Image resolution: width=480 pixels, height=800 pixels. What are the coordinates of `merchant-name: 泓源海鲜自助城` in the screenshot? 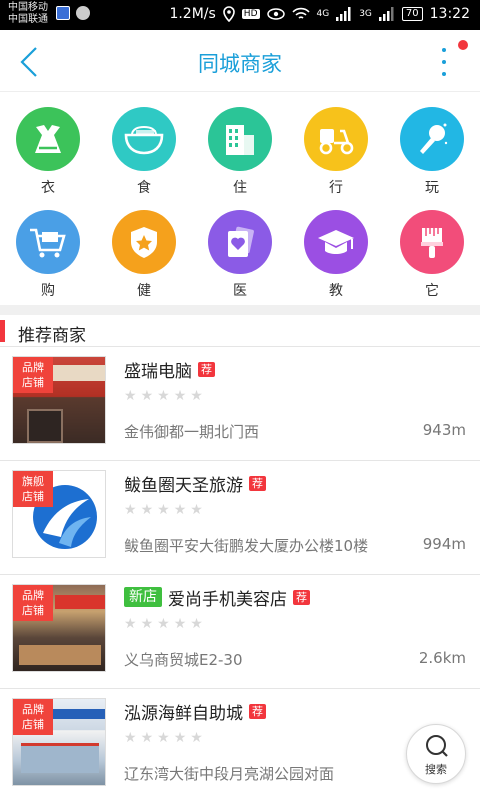 It's located at (183, 713).